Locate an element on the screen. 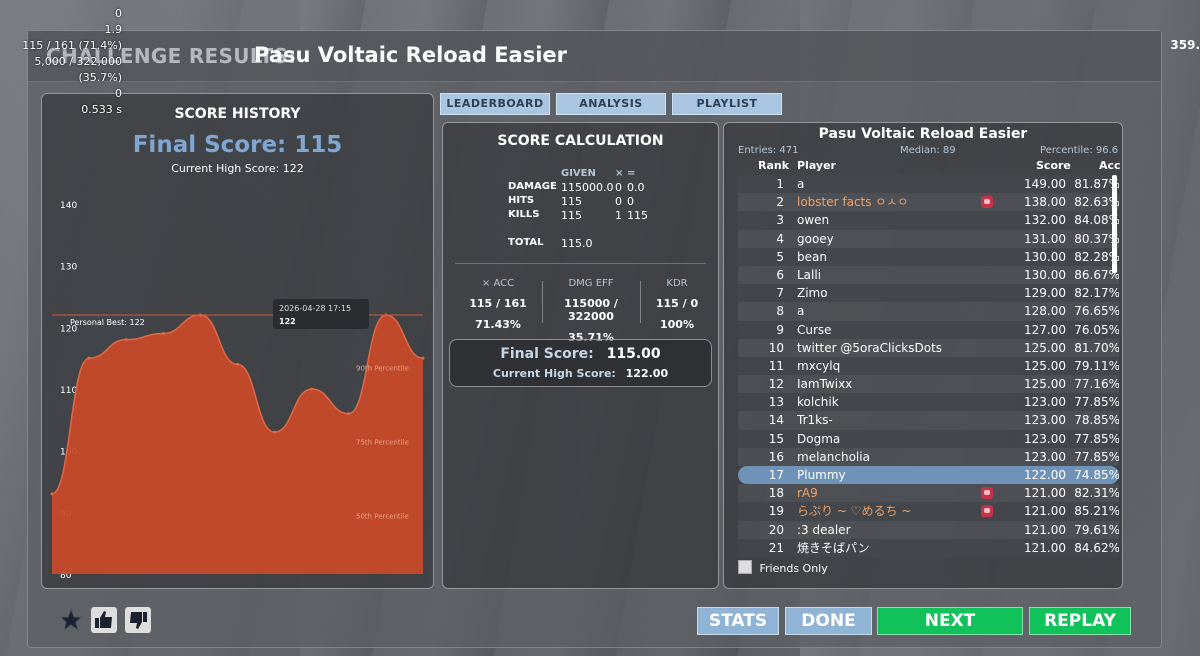 This screenshot has width=1200, height=656. next-button: NEXT is located at coordinates (950, 621).